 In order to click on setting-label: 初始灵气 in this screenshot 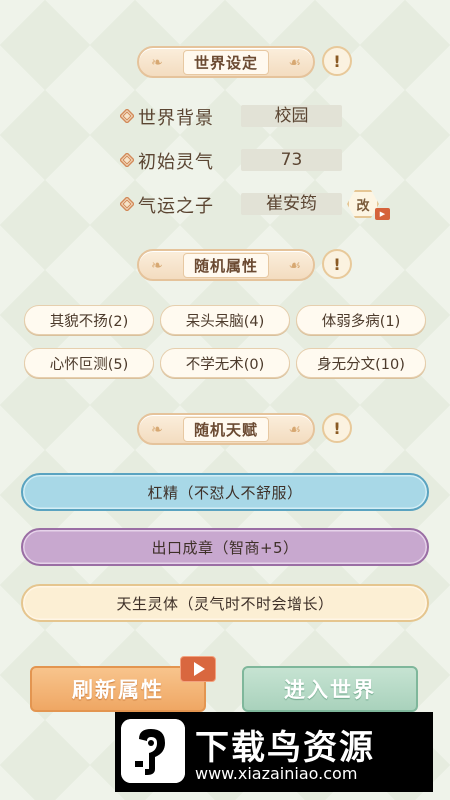, I will do `click(176, 162)`.